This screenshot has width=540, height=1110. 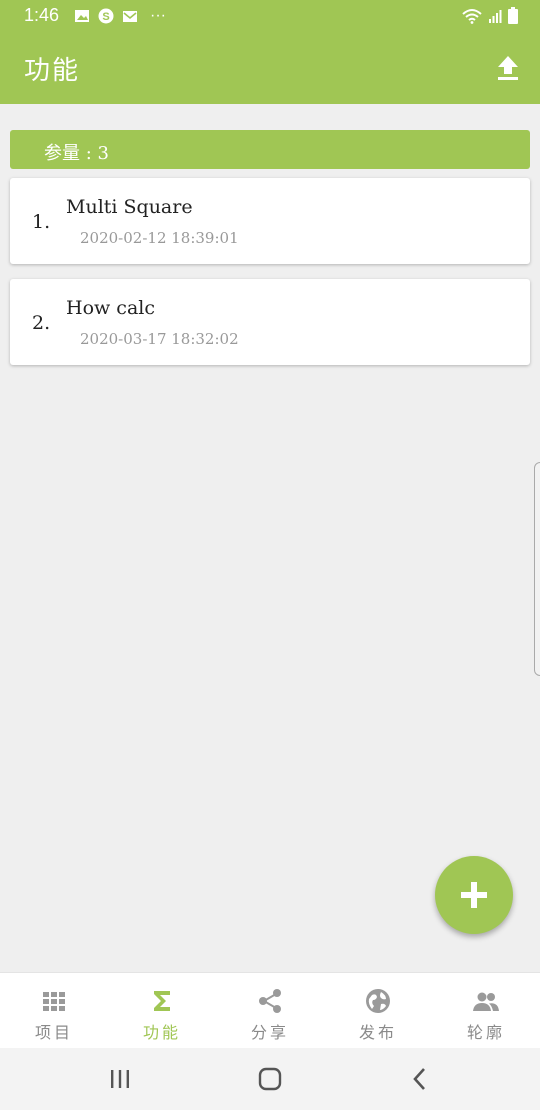 What do you see at coordinates (537, 569) in the screenshot?
I see `edge-panel-handle` at bounding box center [537, 569].